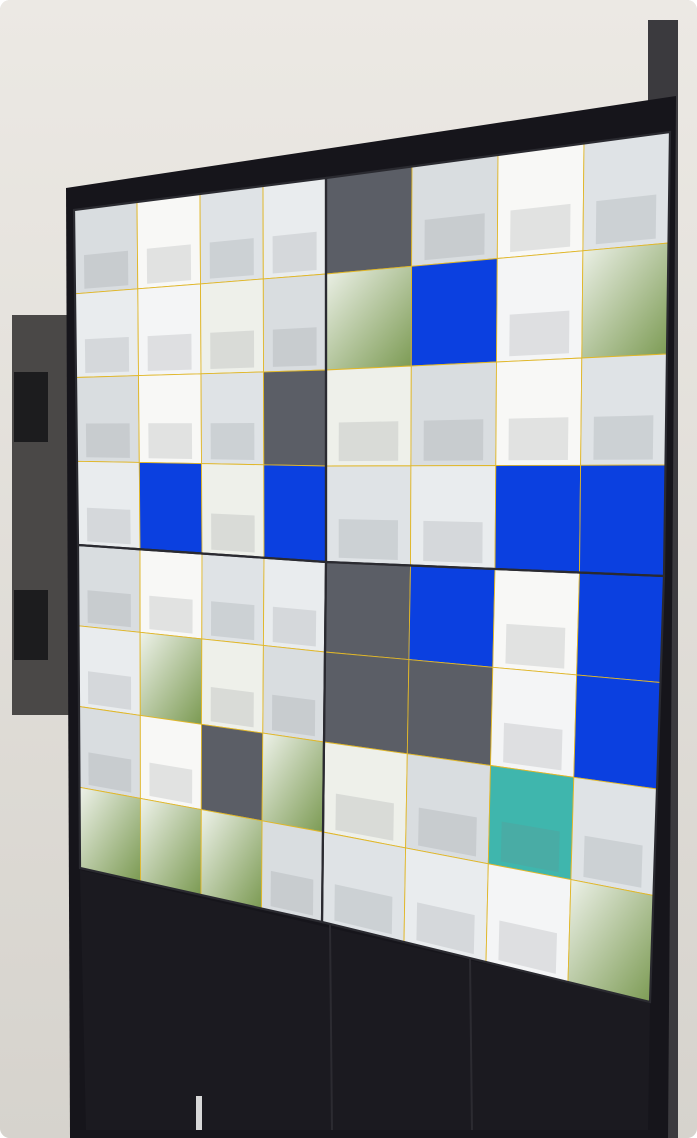 This screenshot has height=1138, width=697. What do you see at coordinates (170, 846) in the screenshot?
I see `camera-tile-lower-left-r3-c1` at bounding box center [170, 846].